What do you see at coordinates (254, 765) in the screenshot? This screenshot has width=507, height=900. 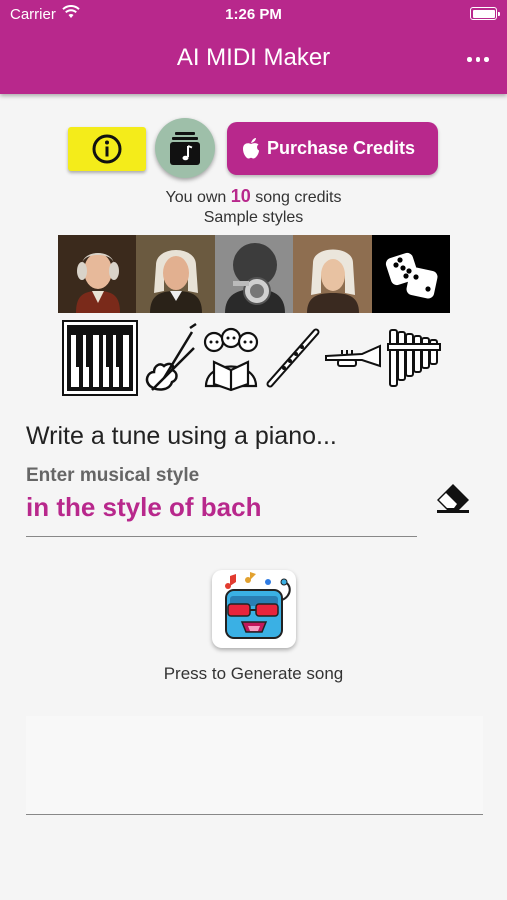 I see `output-text-area` at bounding box center [254, 765].